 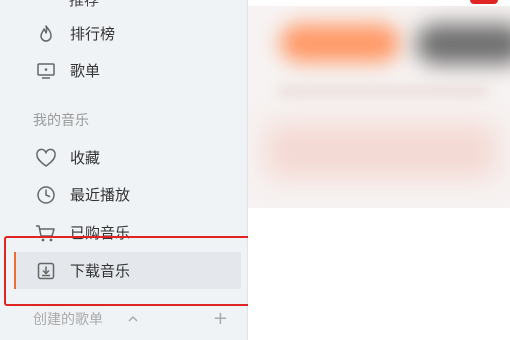 What do you see at coordinates (45, 4) in the screenshot?
I see `podcast-icon` at bounding box center [45, 4].